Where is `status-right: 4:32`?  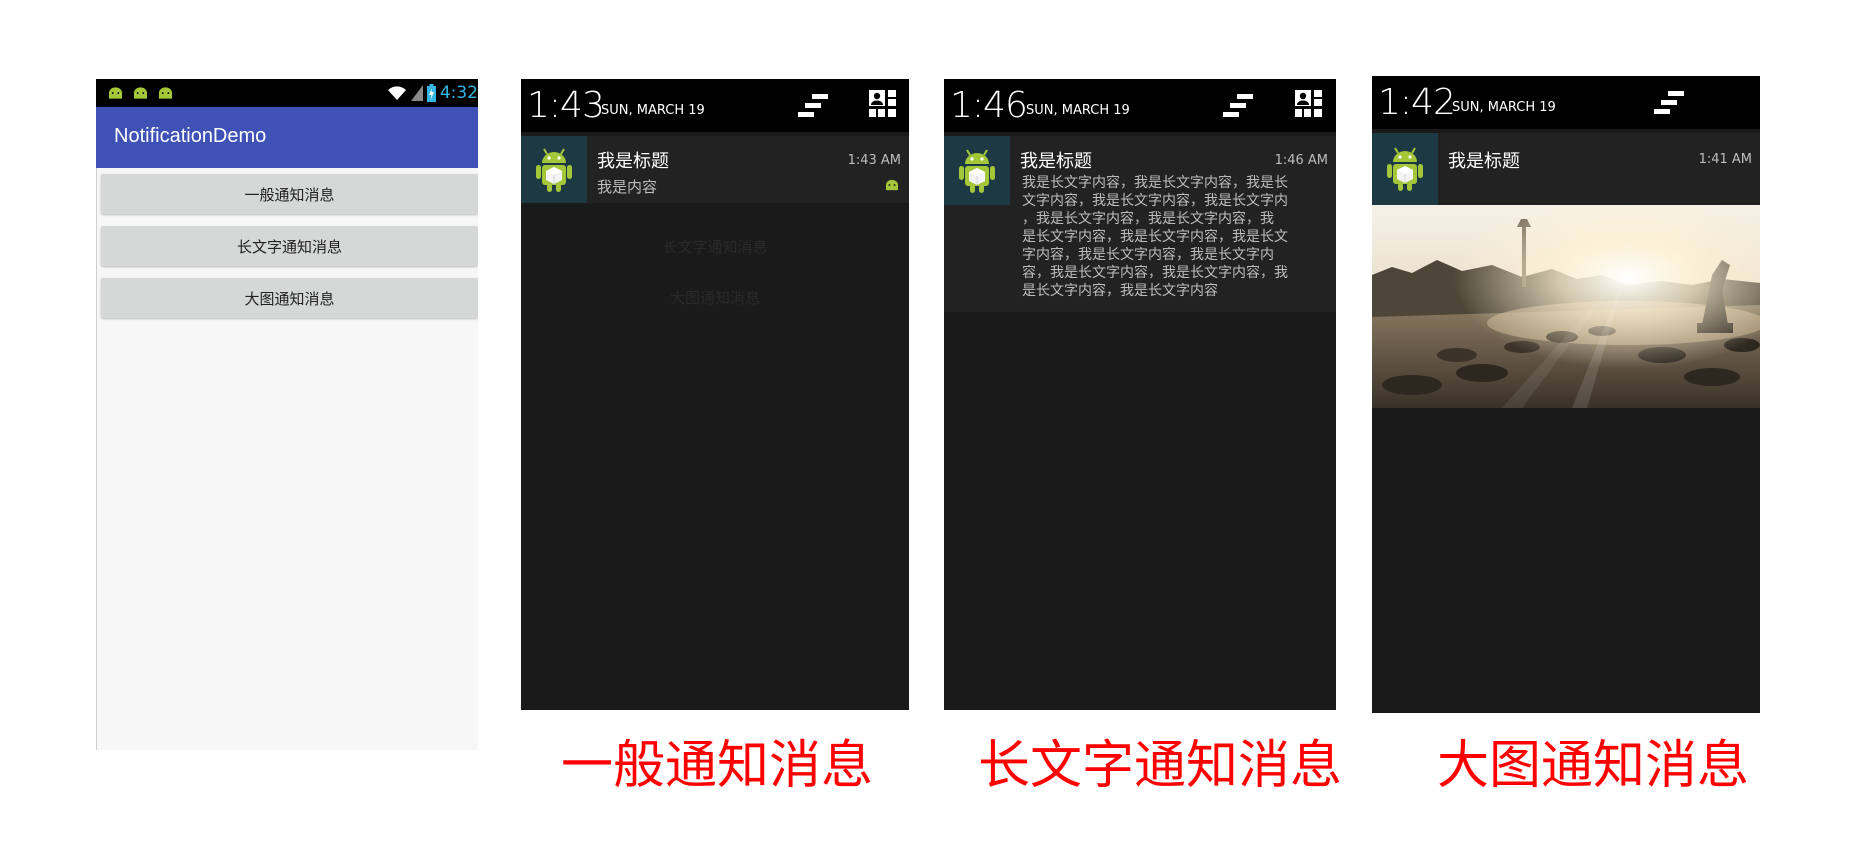
status-right: 4:32 is located at coordinates (432, 93).